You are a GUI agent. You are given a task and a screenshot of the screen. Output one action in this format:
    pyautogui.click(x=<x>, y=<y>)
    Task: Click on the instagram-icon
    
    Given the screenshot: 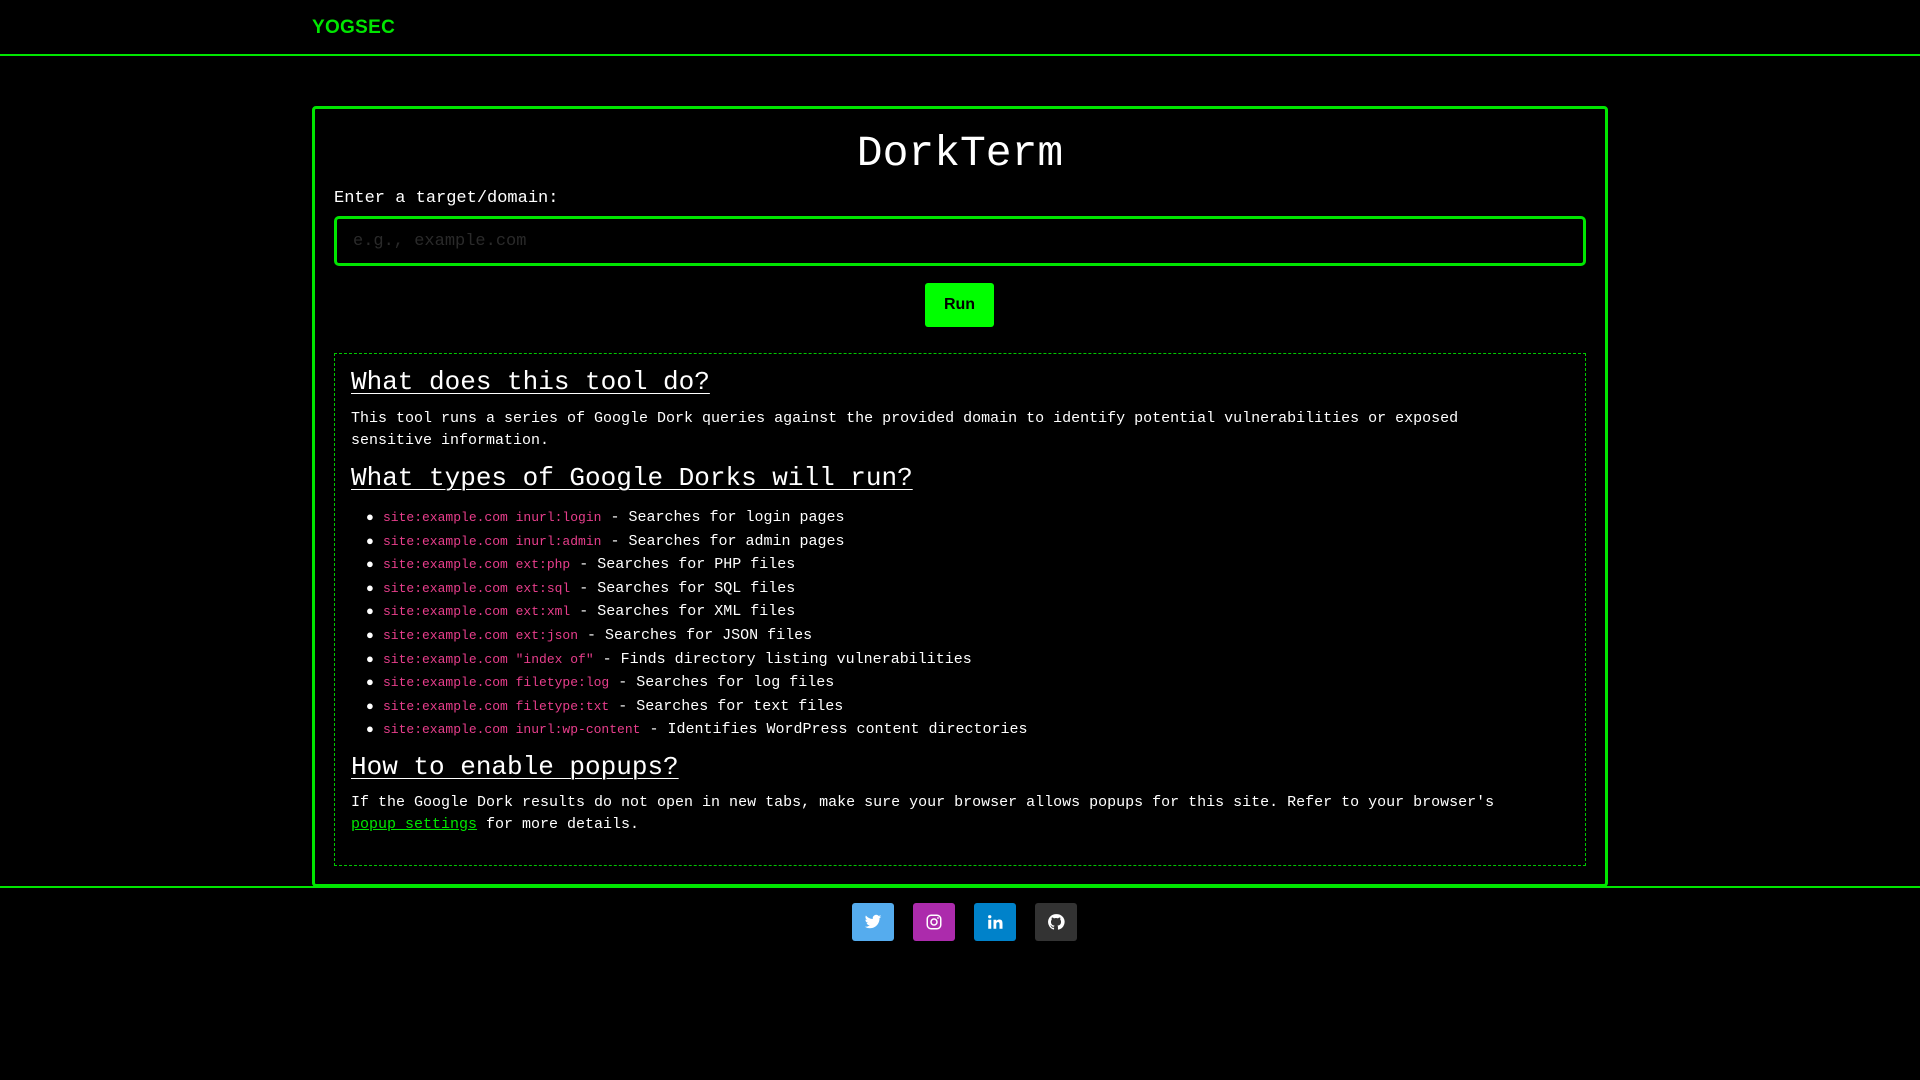 What is the action you would take?
    pyautogui.click(x=934, y=922)
    